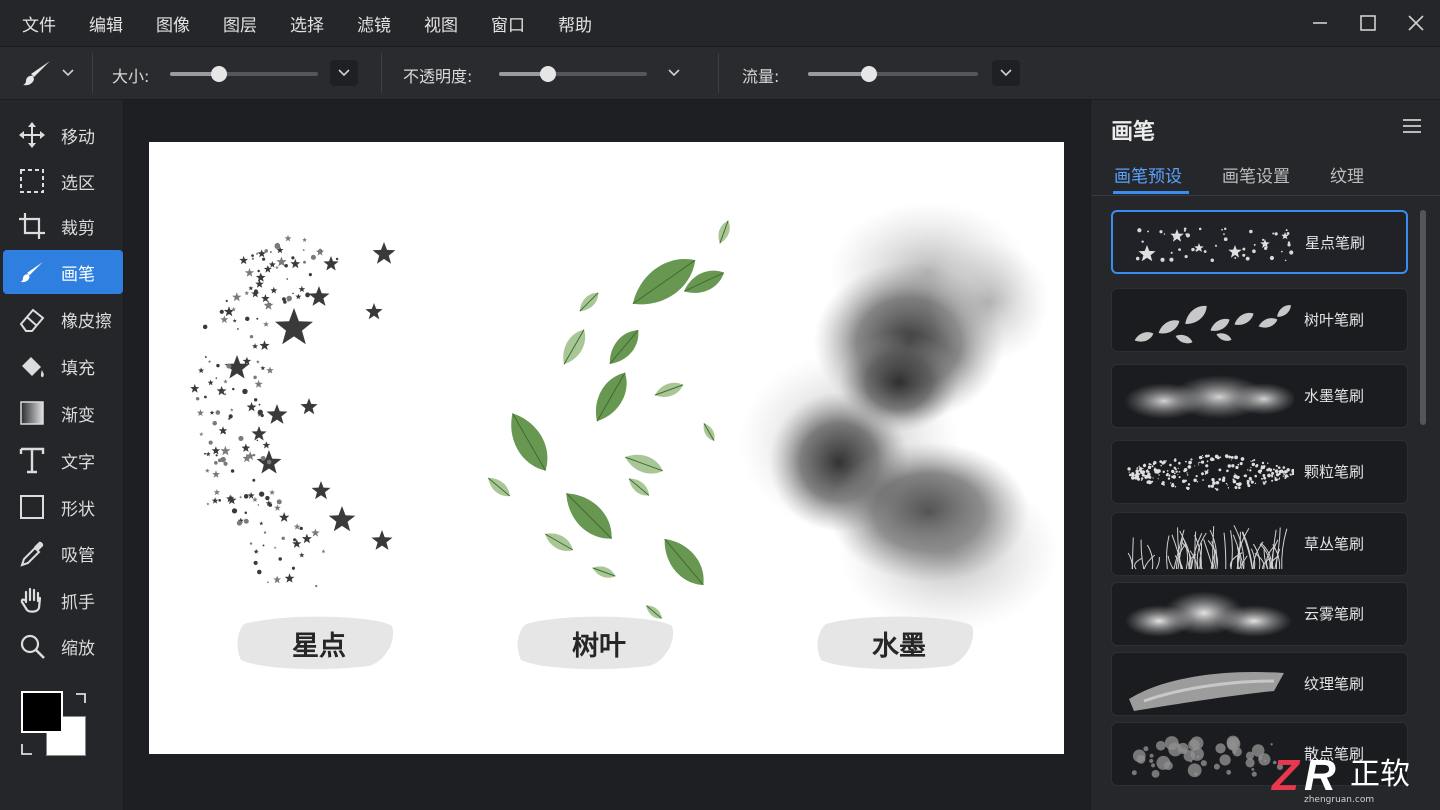 This screenshot has height=810, width=1440. Describe the element at coordinates (1148, 174) in the screenshot. I see `tab-brush-presets: 画笔预设` at that location.